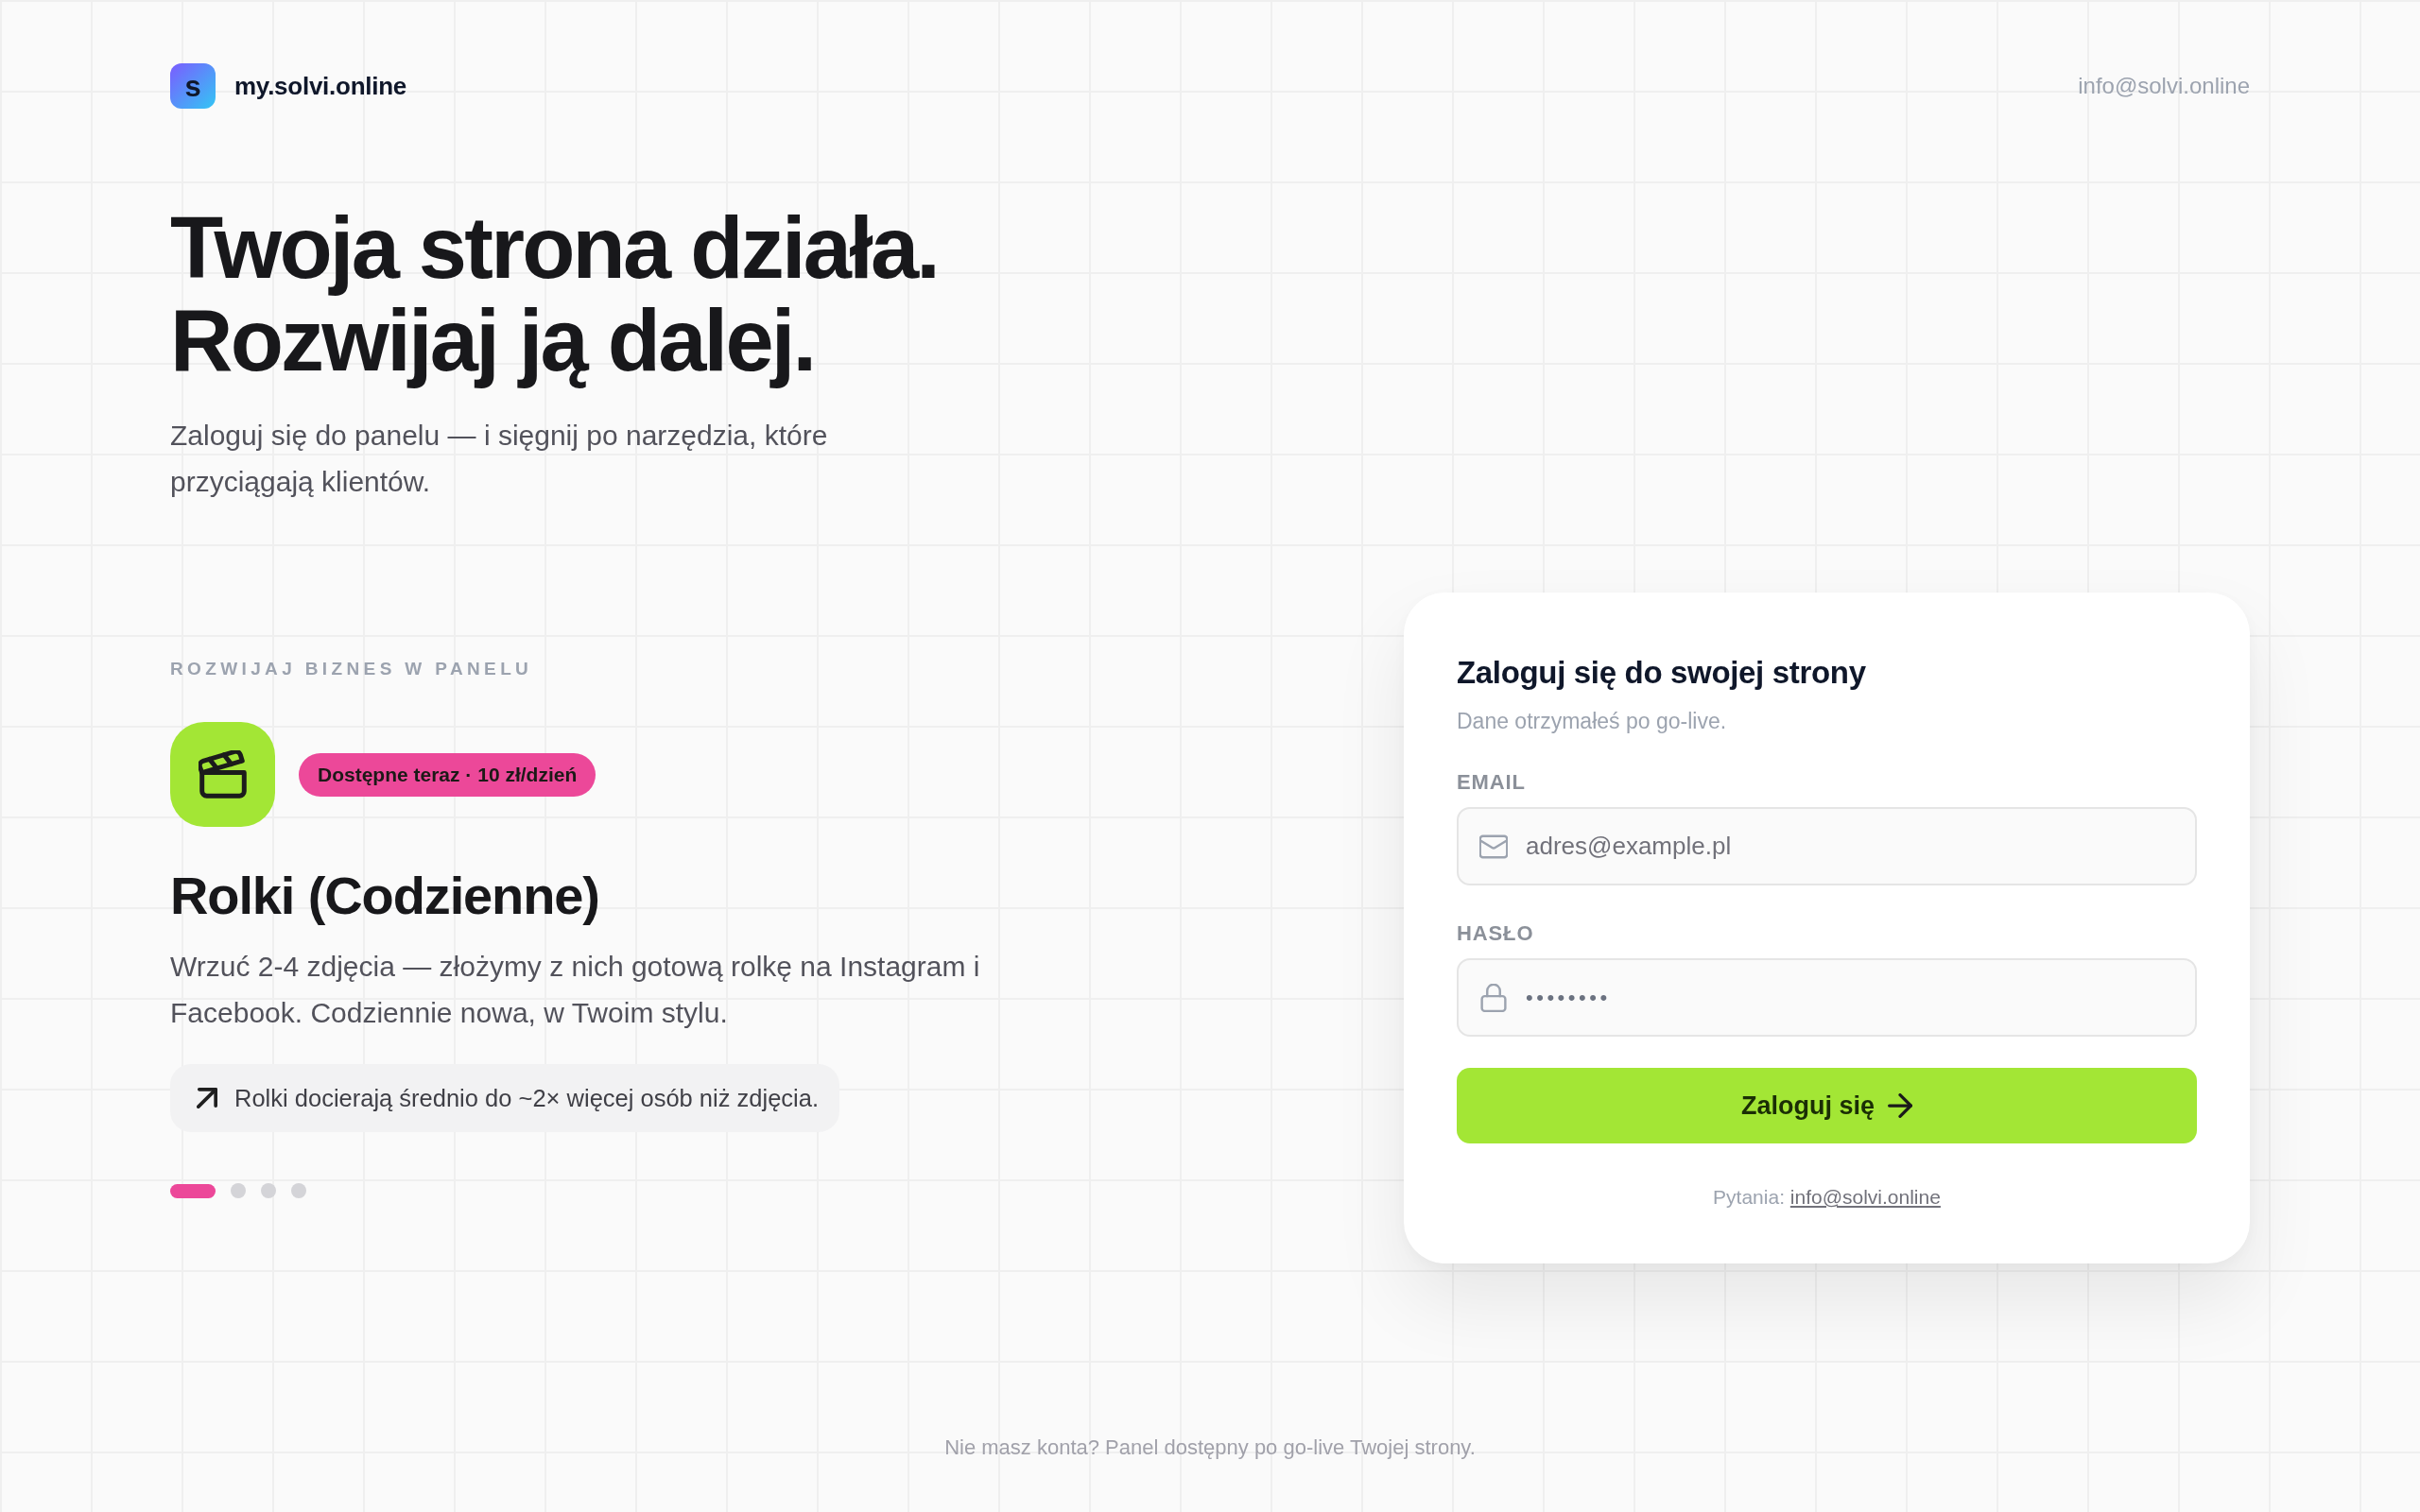 Image resolution: width=2420 pixels, height=1512 pixels. I want to click on footer-note: Nie masz konta? Panel dostępny po go-live Twojej strony., so click(1210, 1448).